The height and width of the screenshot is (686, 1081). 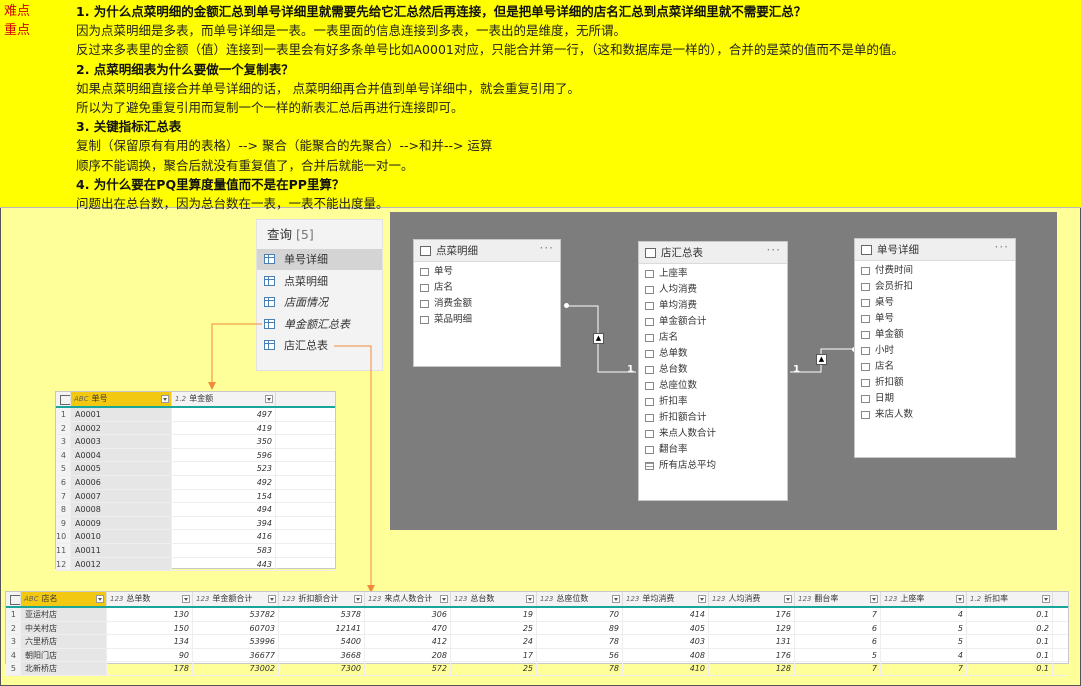 I want to click on model-field-label: 单号, so click(x=444, y=271).